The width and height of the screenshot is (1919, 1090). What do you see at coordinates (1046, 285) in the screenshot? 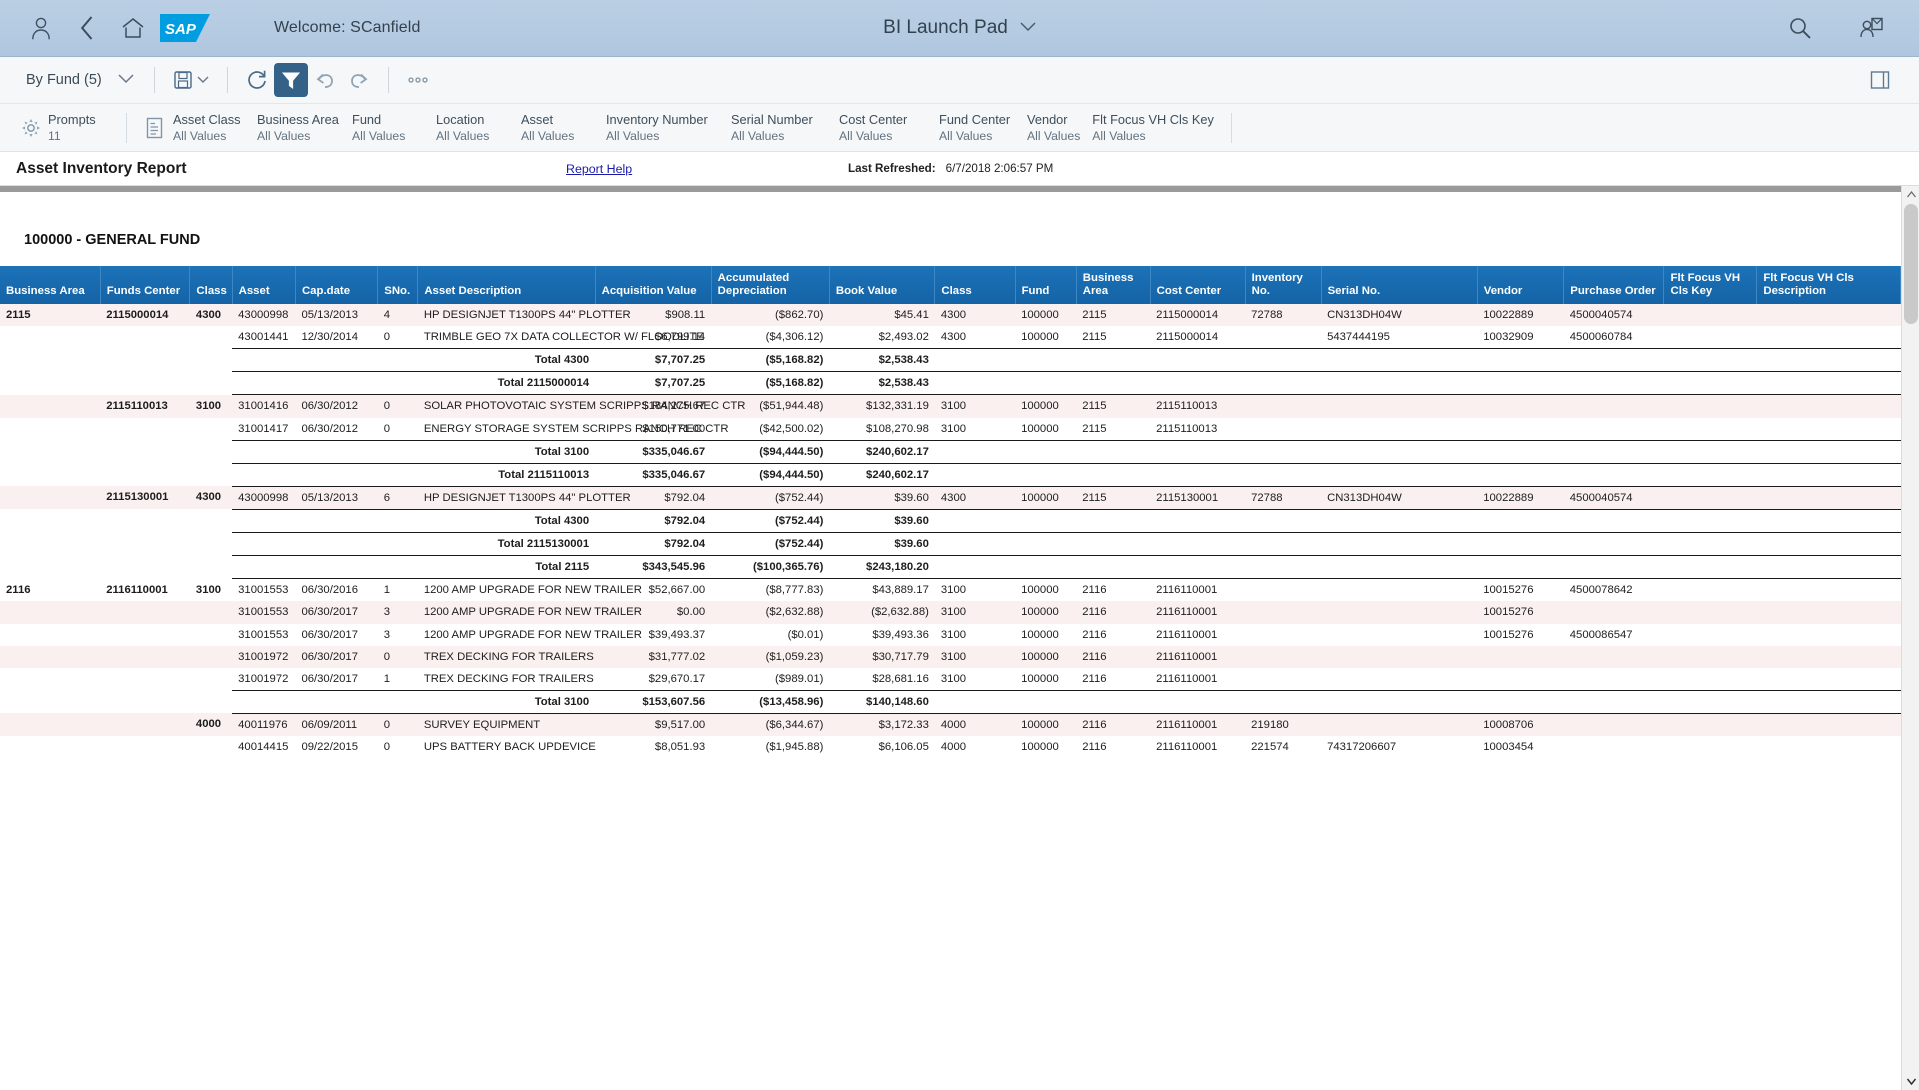
I see `col-fund: Fund` at bounding box center [1046, 285].